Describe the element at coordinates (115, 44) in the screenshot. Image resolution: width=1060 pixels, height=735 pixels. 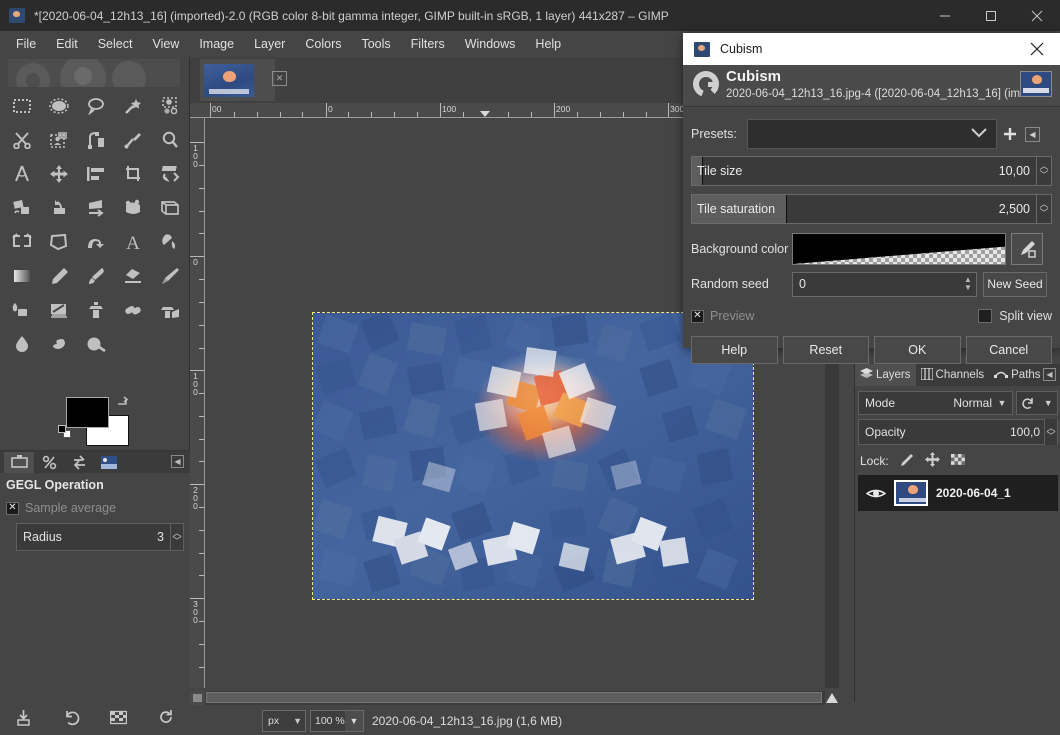
I see `menu-select: Select` at that location.